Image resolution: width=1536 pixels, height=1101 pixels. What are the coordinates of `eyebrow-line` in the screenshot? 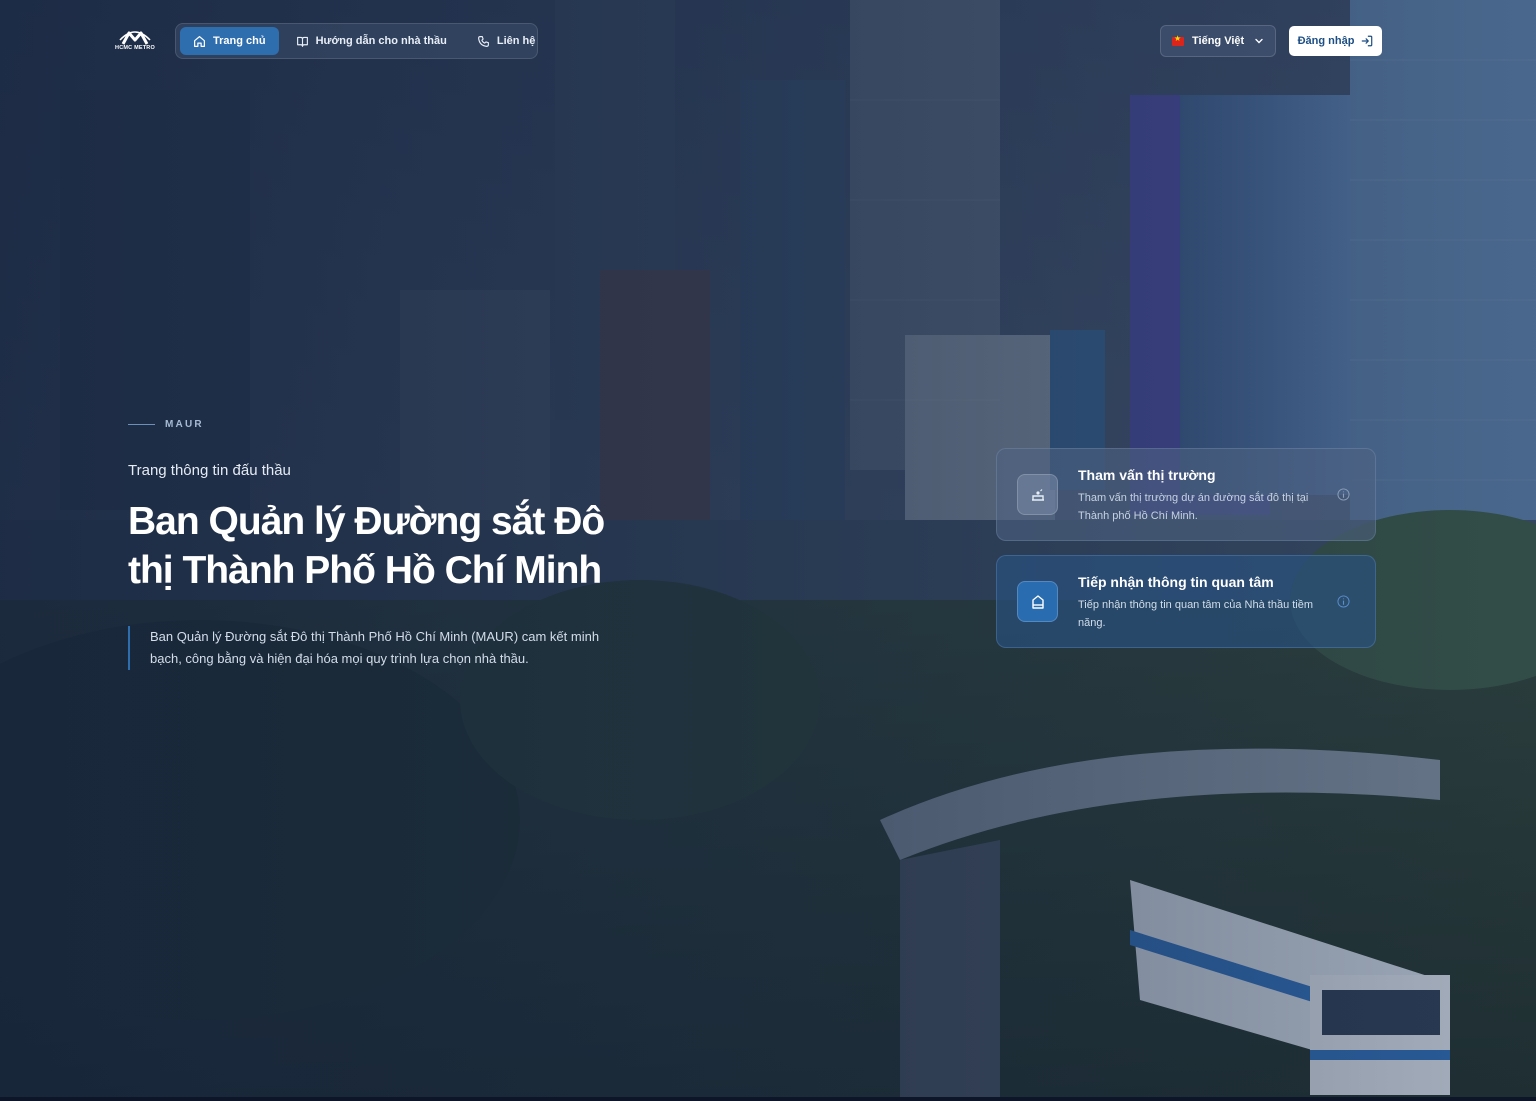 It's located at (141, 424).